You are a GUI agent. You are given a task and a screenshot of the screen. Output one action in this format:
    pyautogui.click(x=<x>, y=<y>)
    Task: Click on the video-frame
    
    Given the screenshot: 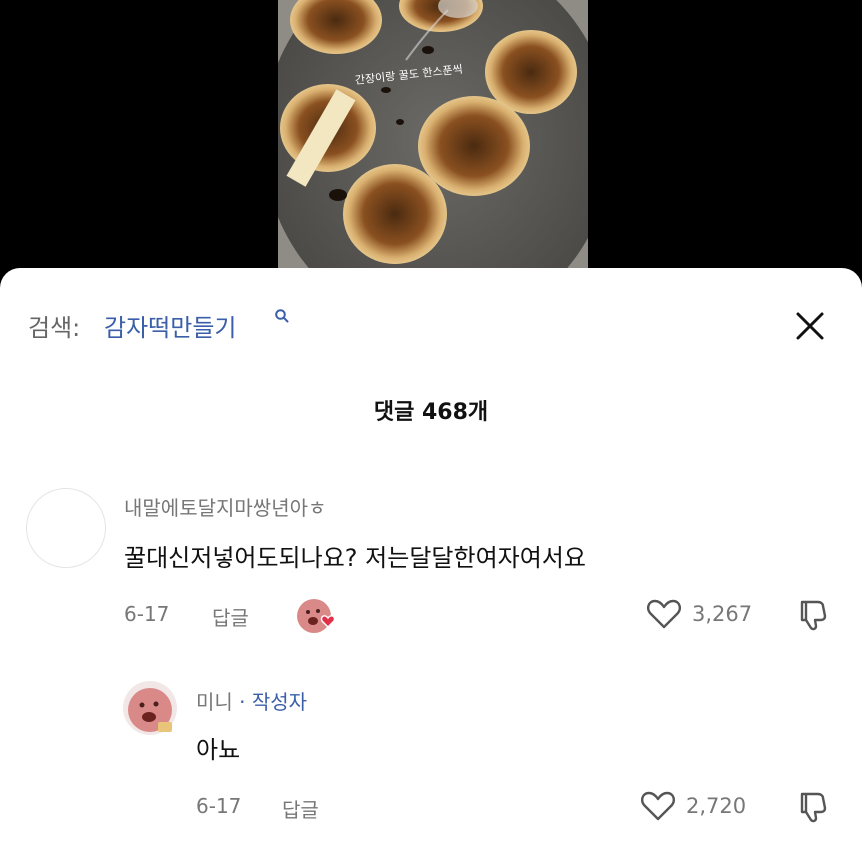 What is the action you would take?
    pyautogui.click(x=433, y=145)
    